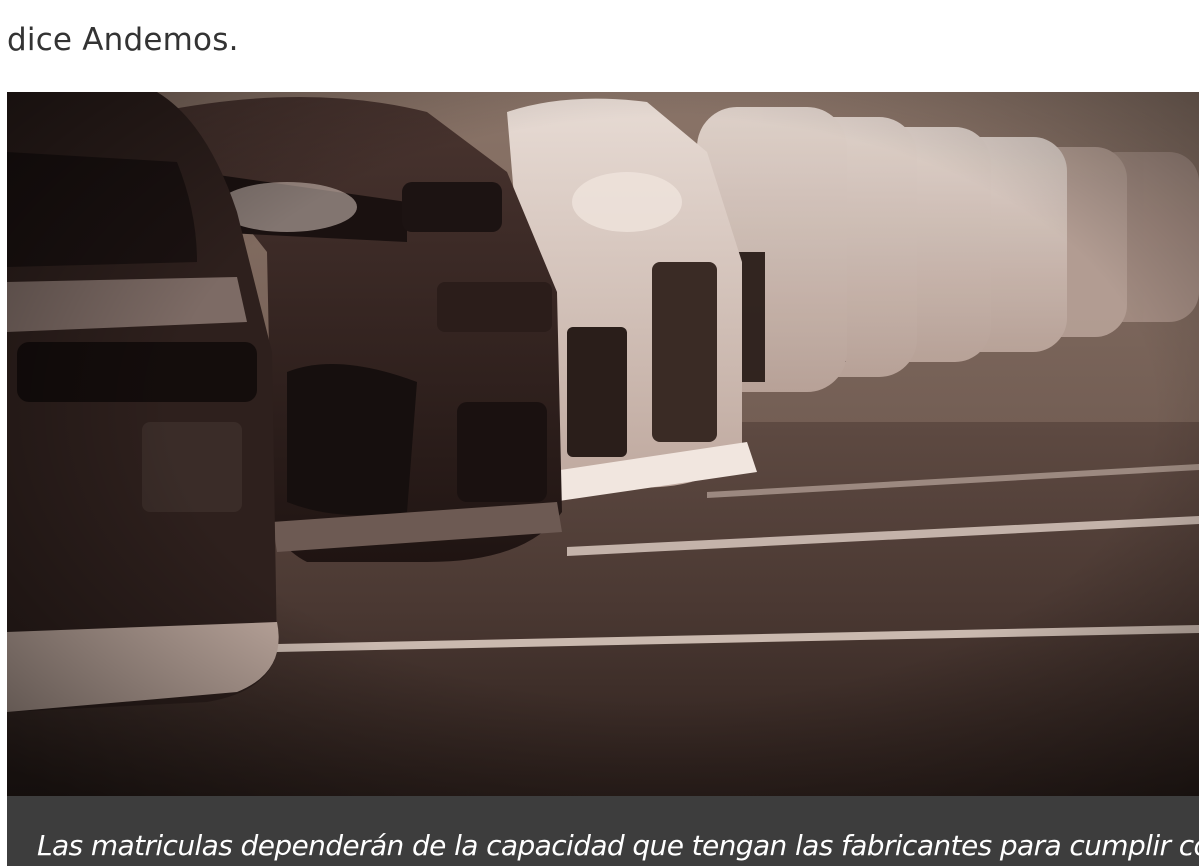 This screenshot has height=866, width=1199. Describe the element at coordinates (123, 40) in the screenshot. I see `article-paragraph-end: dice Andemos.` at that location.